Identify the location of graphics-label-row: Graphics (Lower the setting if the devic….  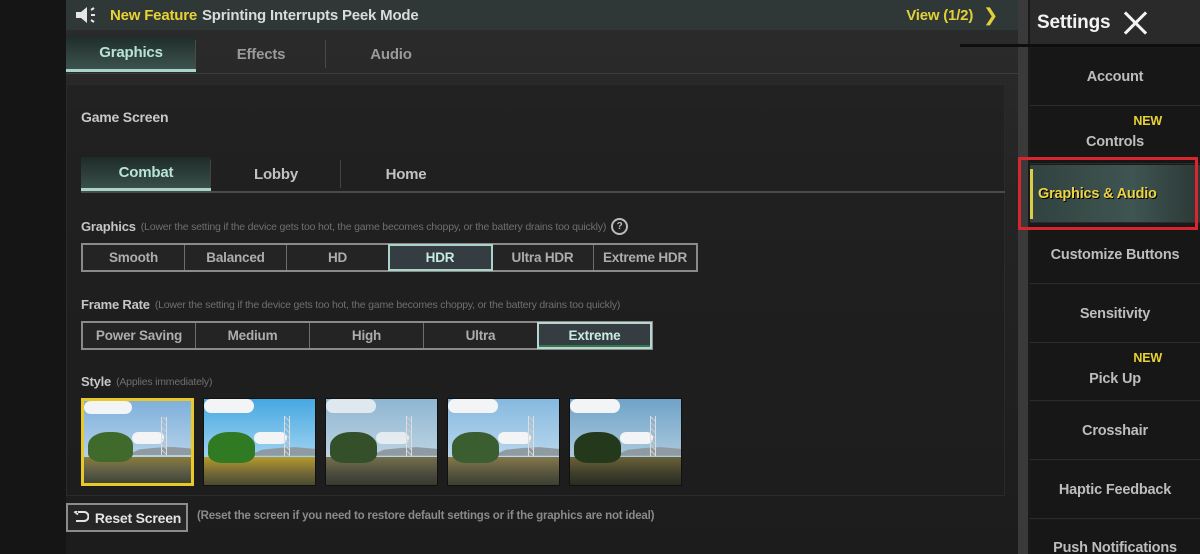
(355, 226).